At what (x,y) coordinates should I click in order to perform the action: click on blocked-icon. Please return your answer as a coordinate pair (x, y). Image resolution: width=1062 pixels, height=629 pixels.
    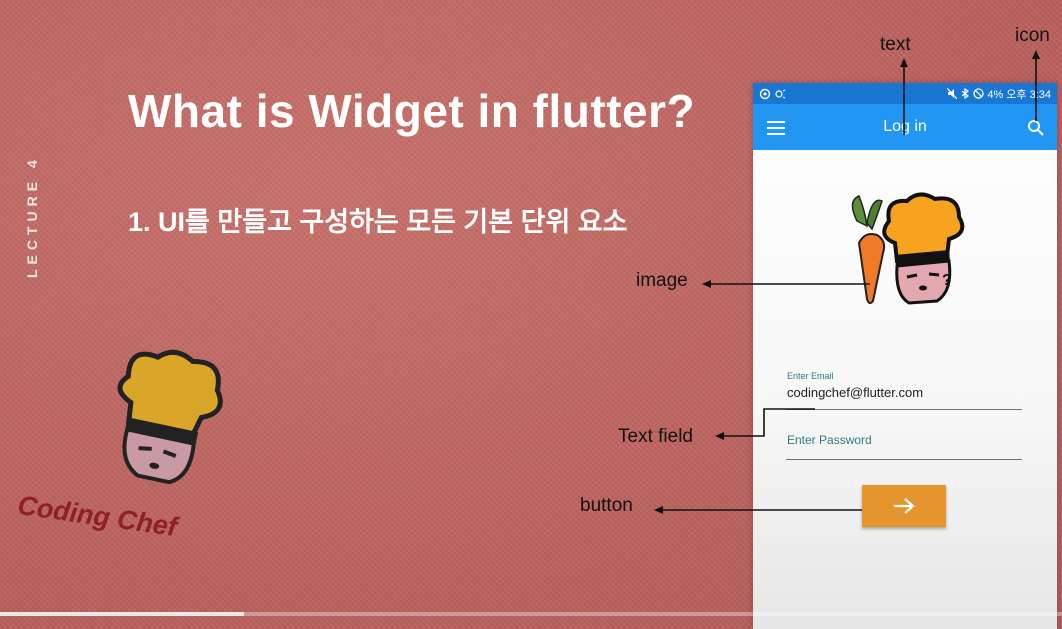
    Looking at the image, I should click on (978, 93).